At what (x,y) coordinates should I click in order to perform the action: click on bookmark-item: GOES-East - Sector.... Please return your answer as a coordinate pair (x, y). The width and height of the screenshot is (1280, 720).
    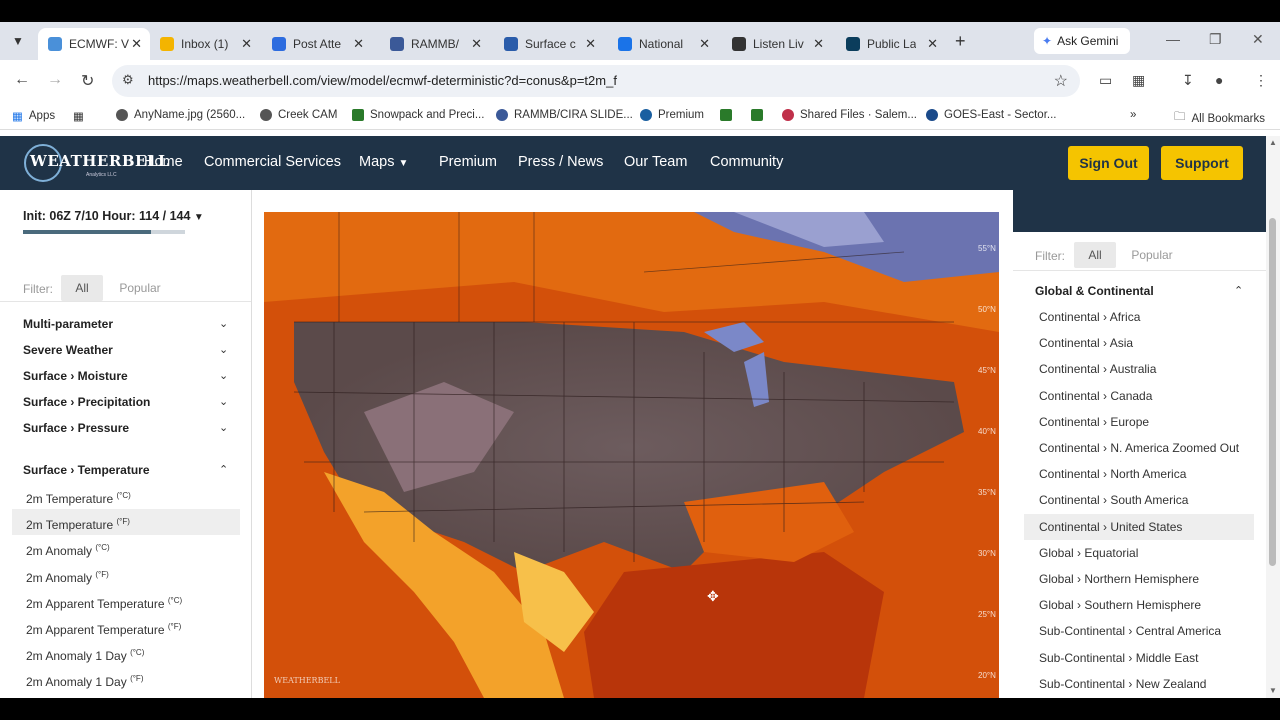
    Looking at the image, I should click on (991, 115).